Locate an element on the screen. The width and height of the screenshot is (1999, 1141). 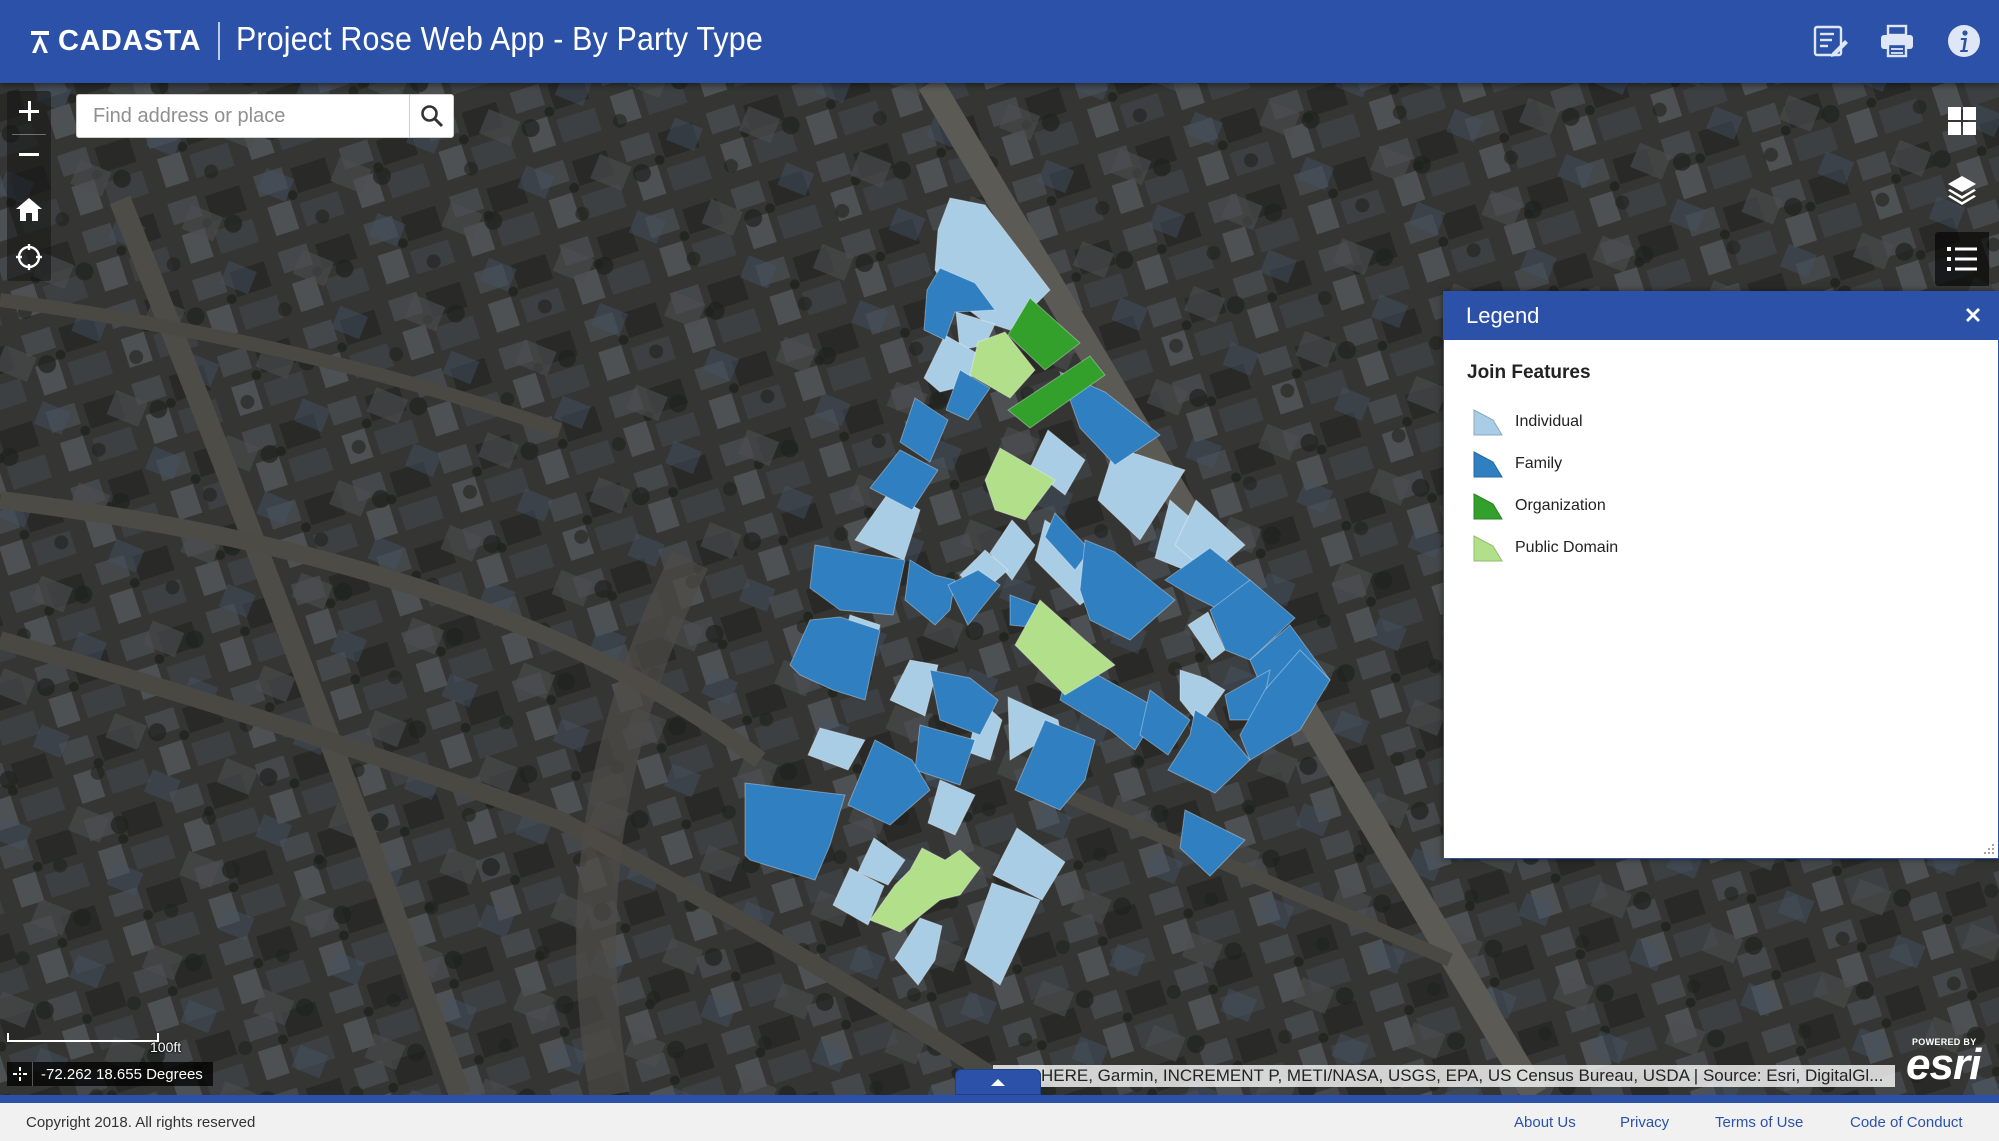
edit-button is located at coordinates (1830, 41).